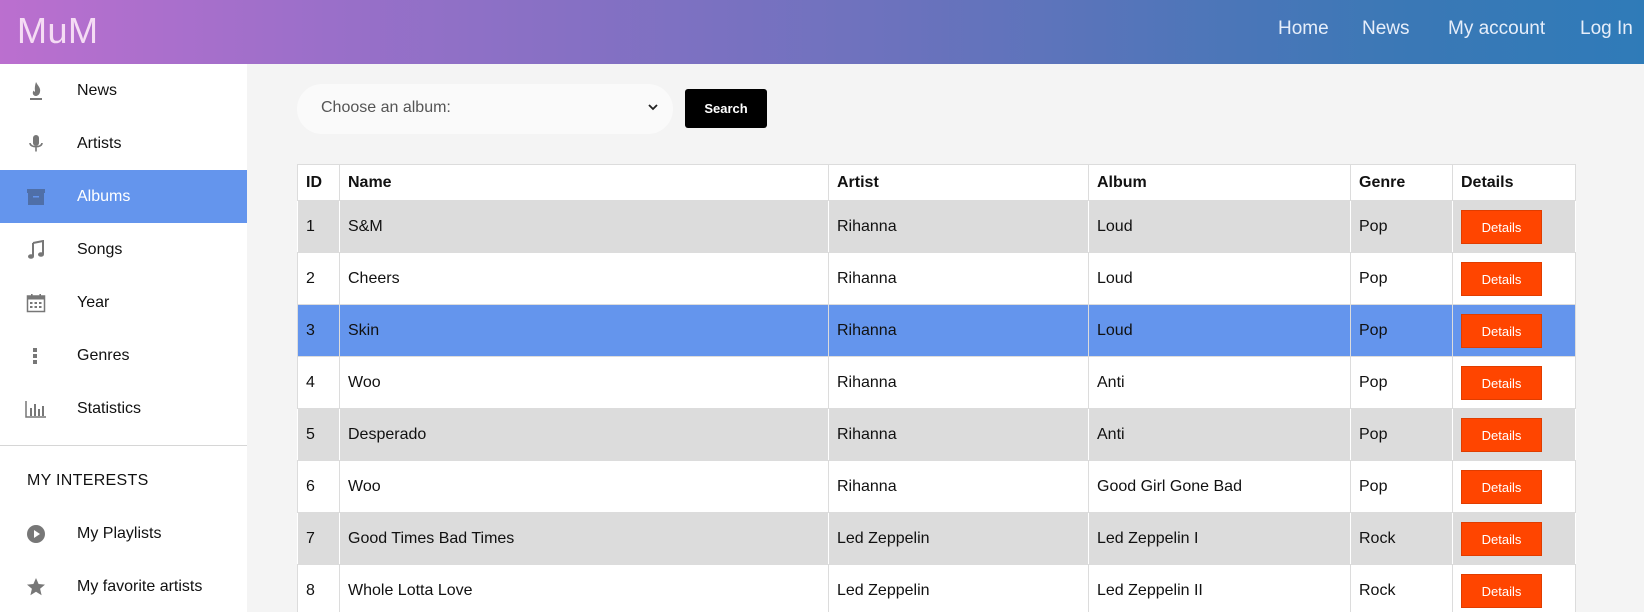  What do you see at coordinates (318, 330) in the screenshot?
I see `cell-id: 3` at bounding box center [318, 330].